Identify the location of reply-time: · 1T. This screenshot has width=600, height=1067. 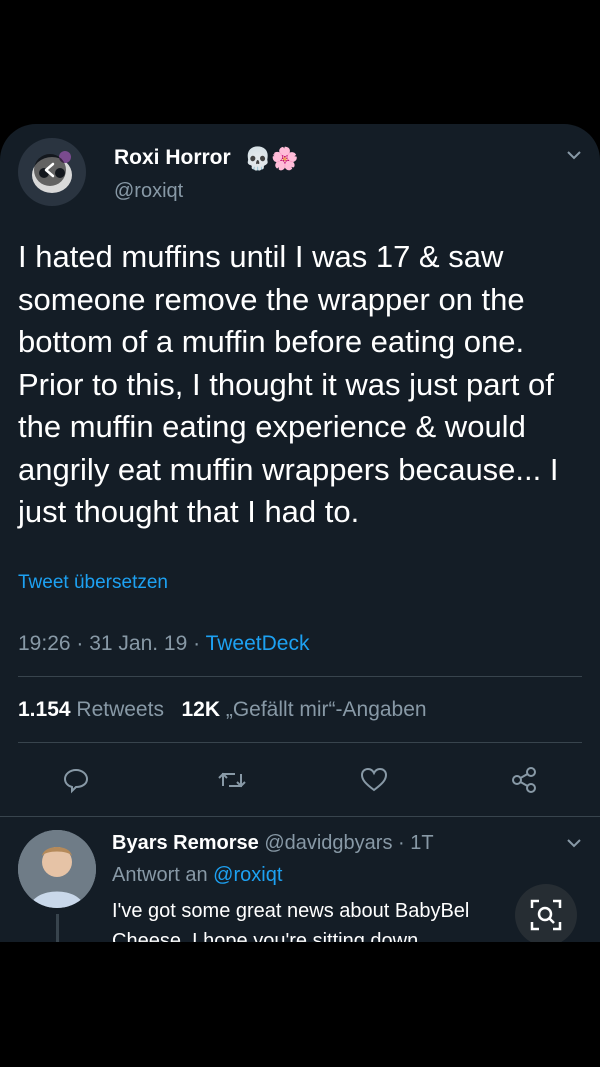
(413, 843).